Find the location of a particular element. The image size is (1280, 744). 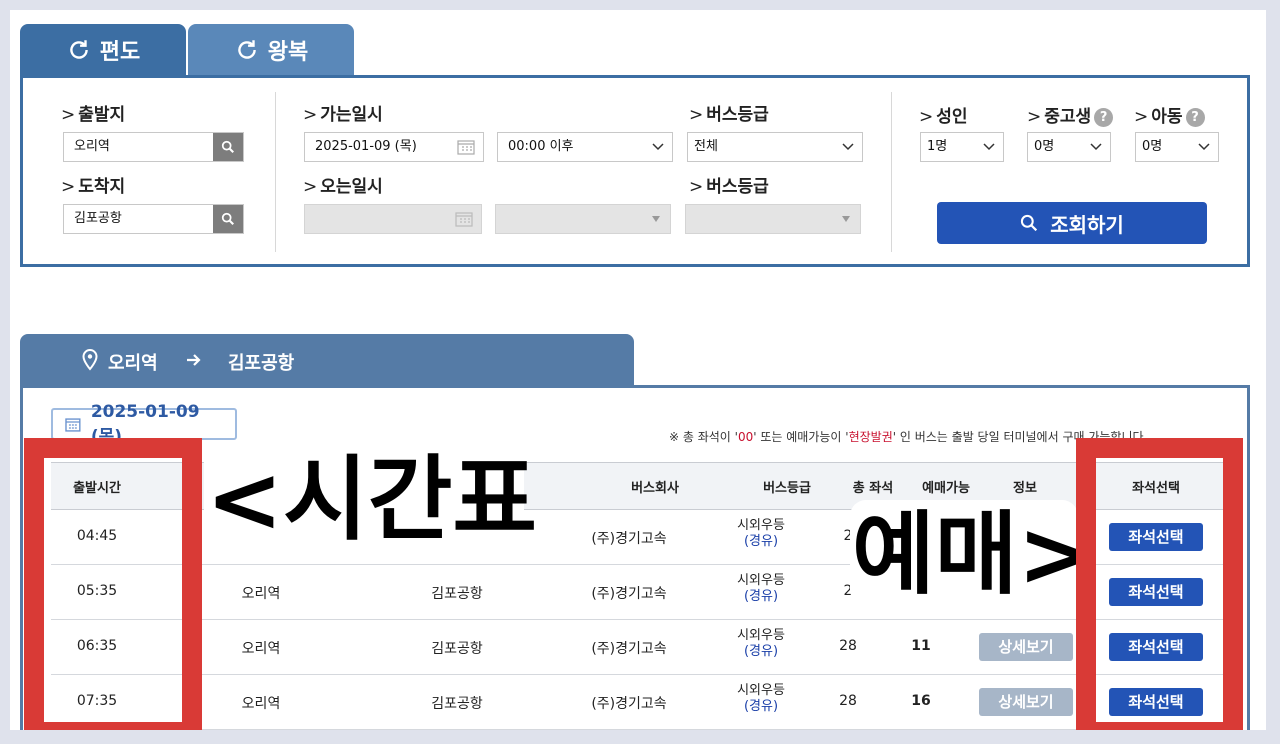

return-time-select is located at coordinates (583, 219).